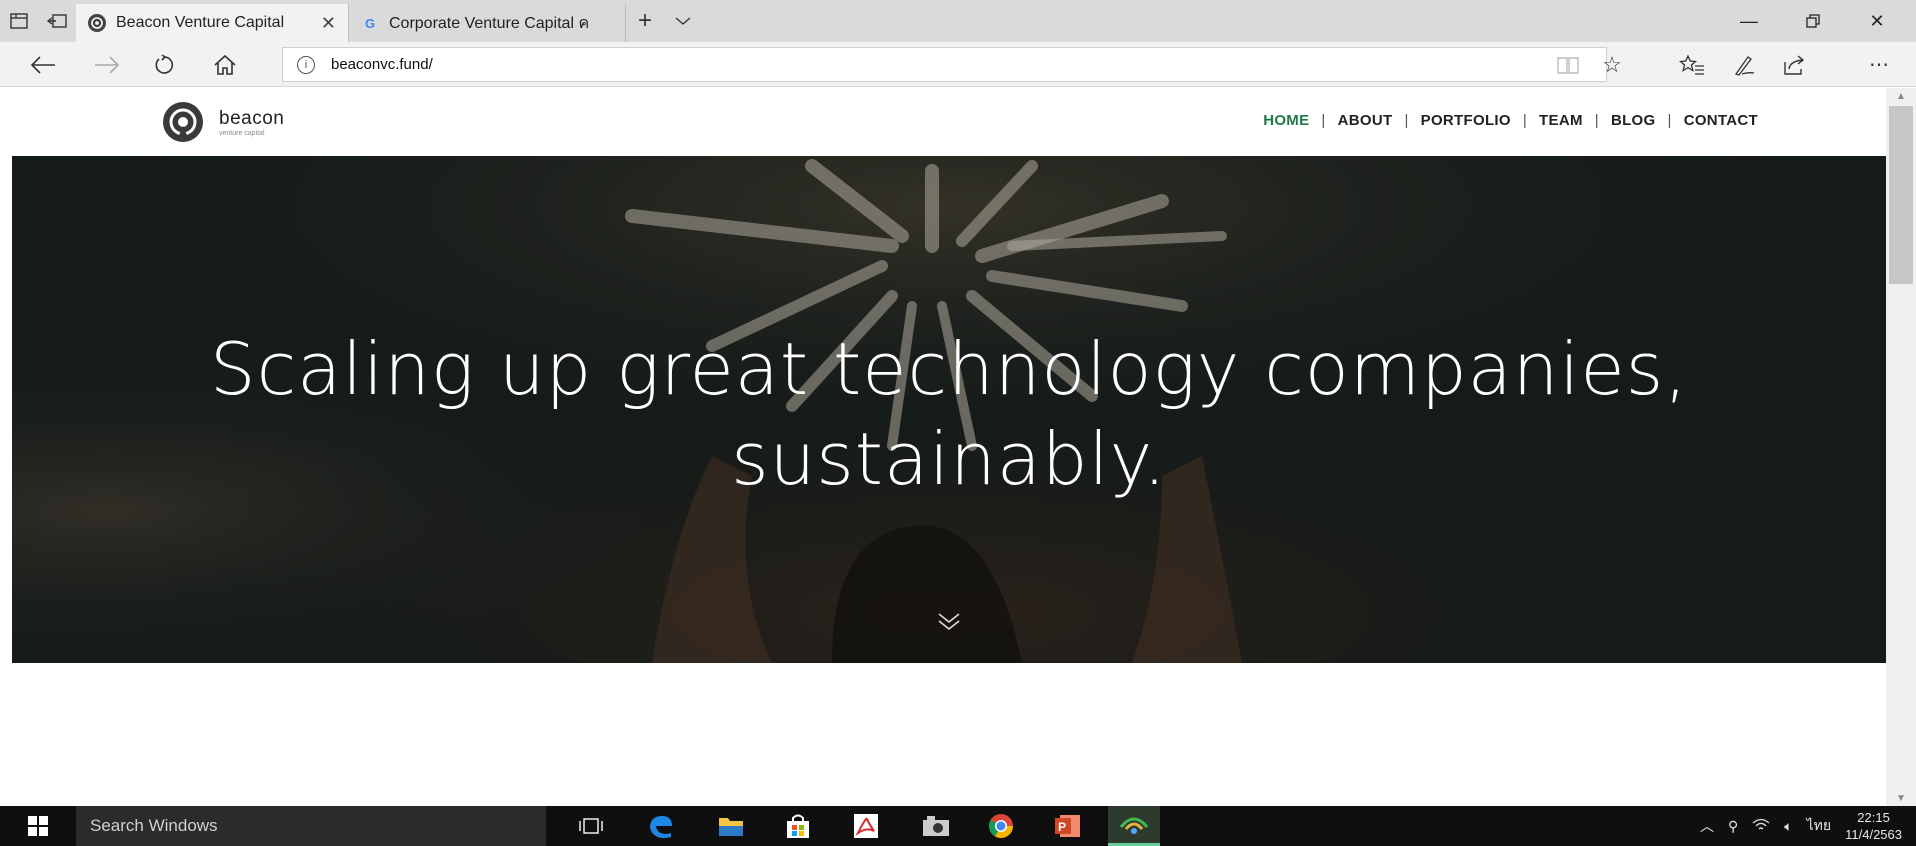 The height and width of the screenshot is (846, 1916). What do you see at coordinates (225, 64) in the screenshot?
I see `home-button` at bounding box center [225, 64].